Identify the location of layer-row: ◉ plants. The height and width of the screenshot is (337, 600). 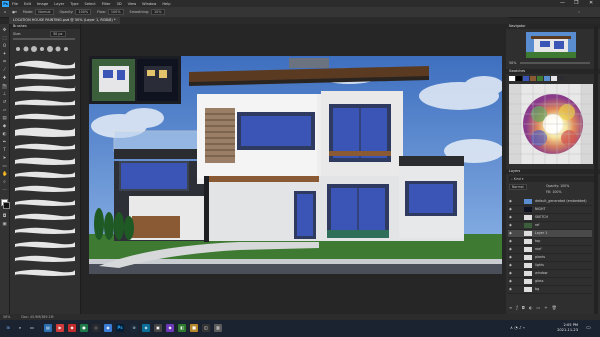
(550, 258).